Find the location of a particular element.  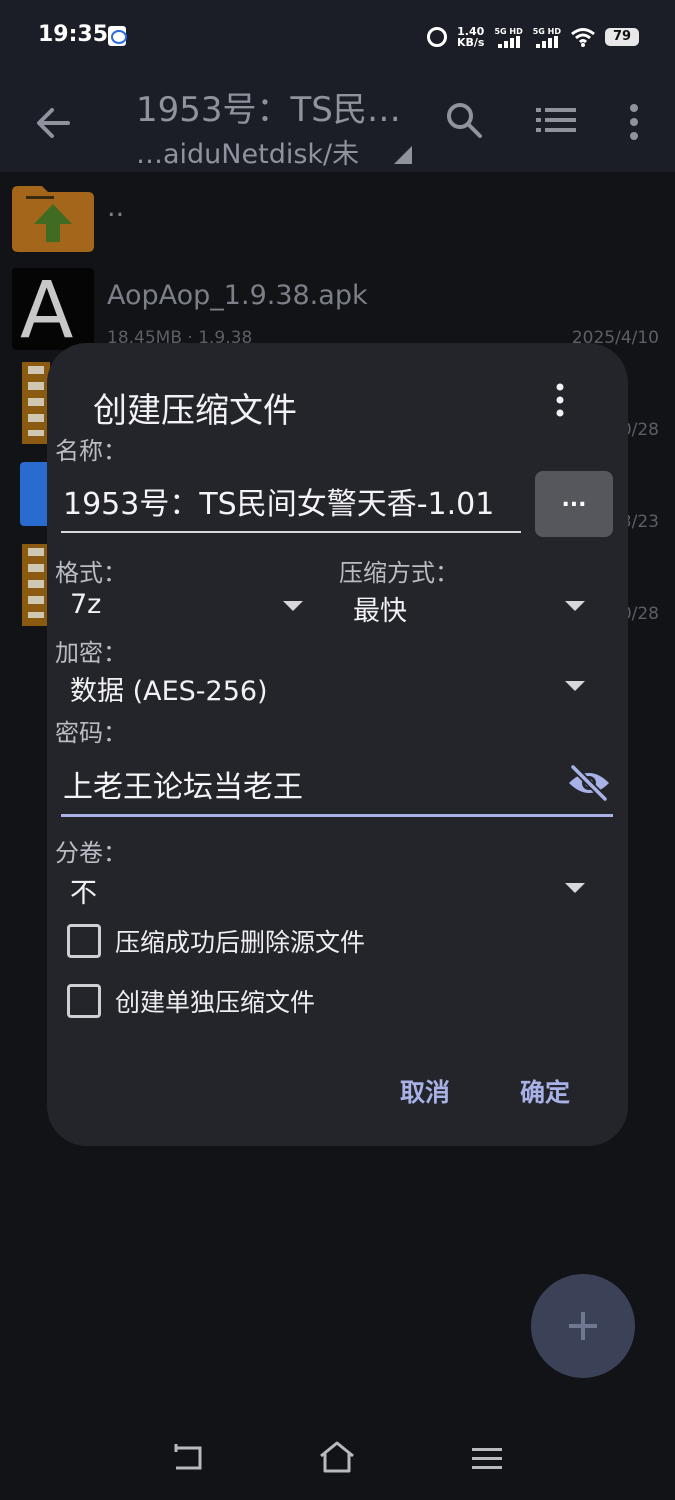

file-name: .. is located at coordinates (116, 207).